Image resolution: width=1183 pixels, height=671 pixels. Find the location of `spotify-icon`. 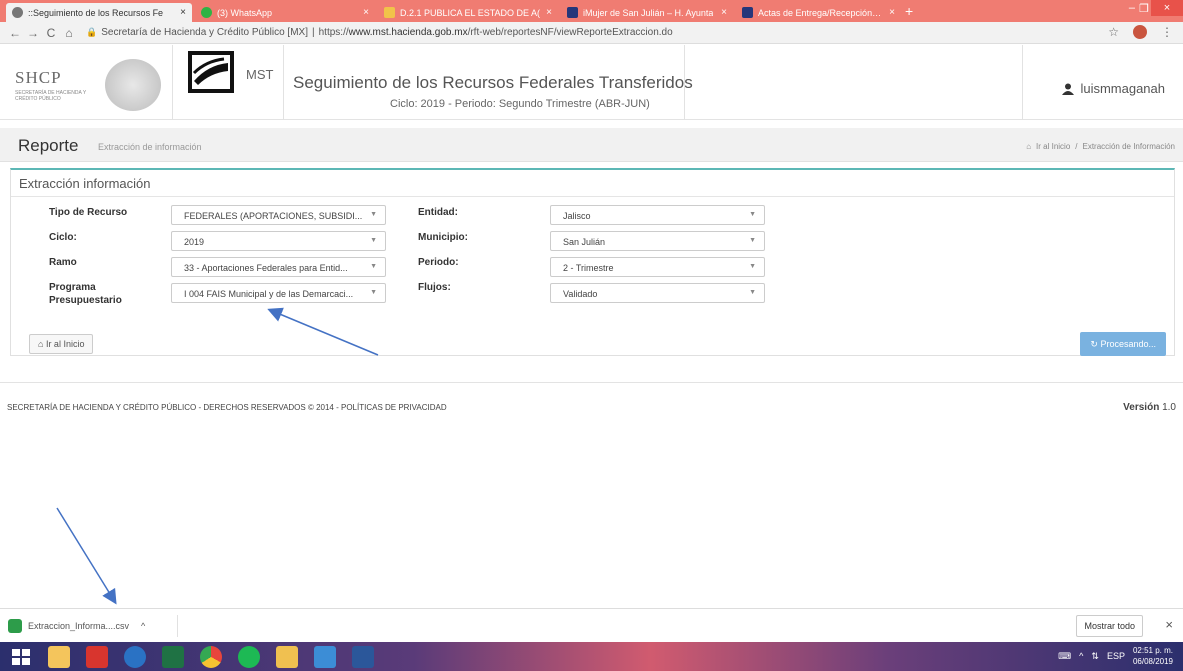

spotify-icon is located at coordinates (249, 657).